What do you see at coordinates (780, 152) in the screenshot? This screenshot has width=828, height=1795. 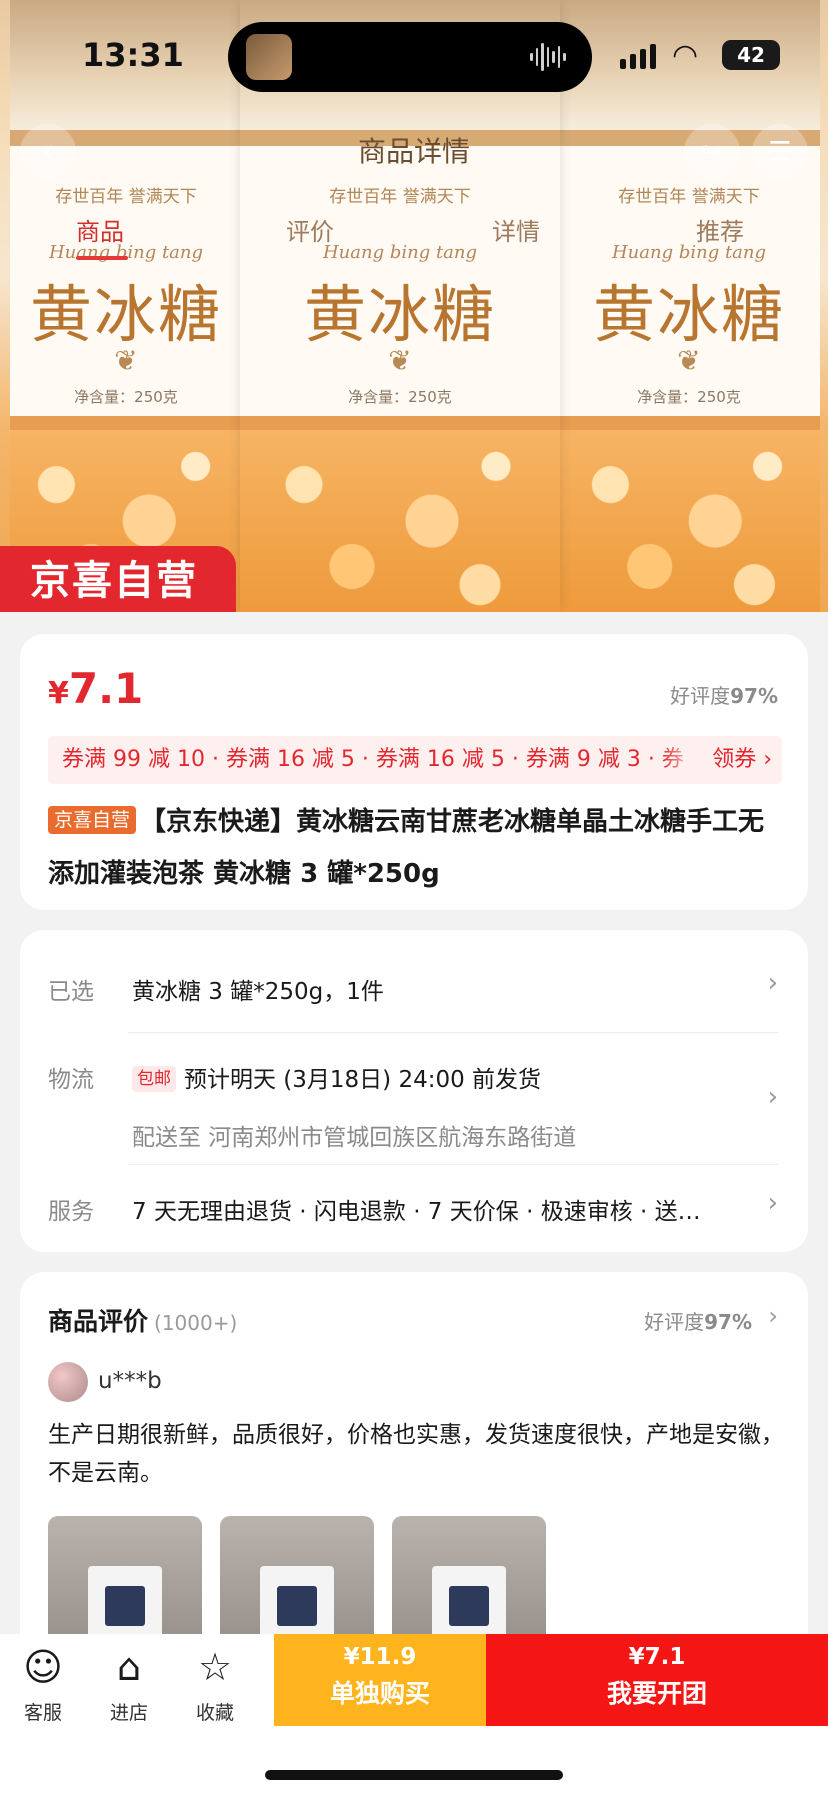 I see `more-menu-button: ☰` at bounding box center [780, 152].